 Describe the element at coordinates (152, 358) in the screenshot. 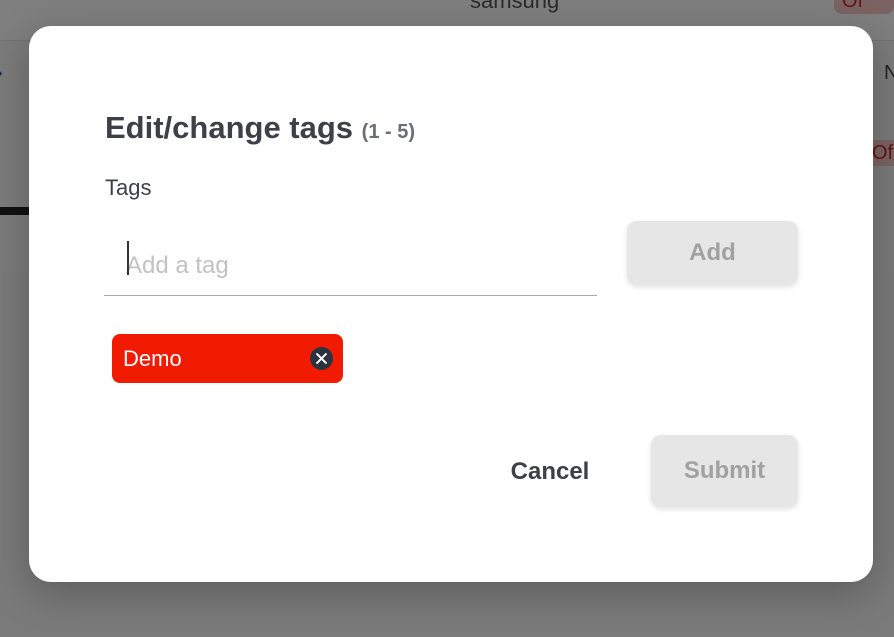

I see `tag-chip-label: Demo` at that location.